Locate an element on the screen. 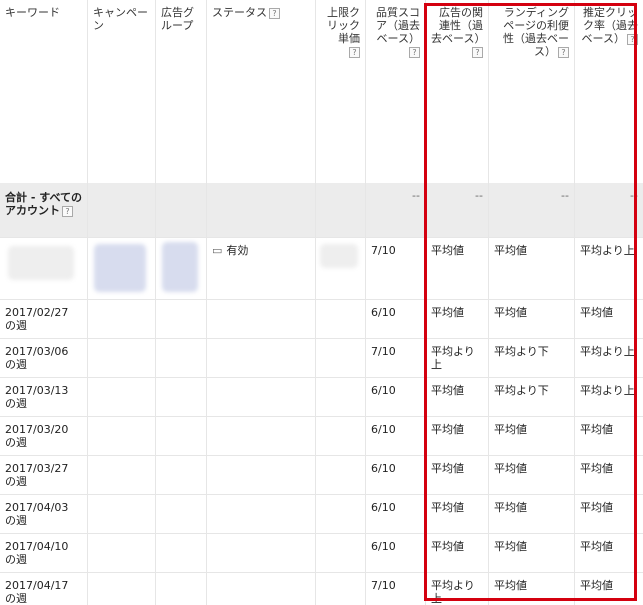 Image resolution: width=643 pixels, height=605 pixels. table-row: 2017/02/27 の週 6/10 平均値 平均値 平均値 is located at coordinates (321, 319).